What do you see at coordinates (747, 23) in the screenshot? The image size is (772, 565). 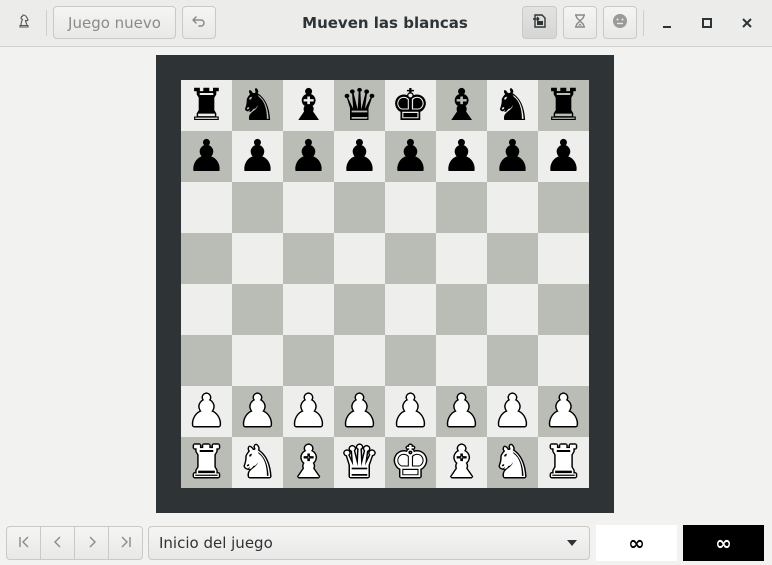 I see `close-button` at bounding box center [747, 23].